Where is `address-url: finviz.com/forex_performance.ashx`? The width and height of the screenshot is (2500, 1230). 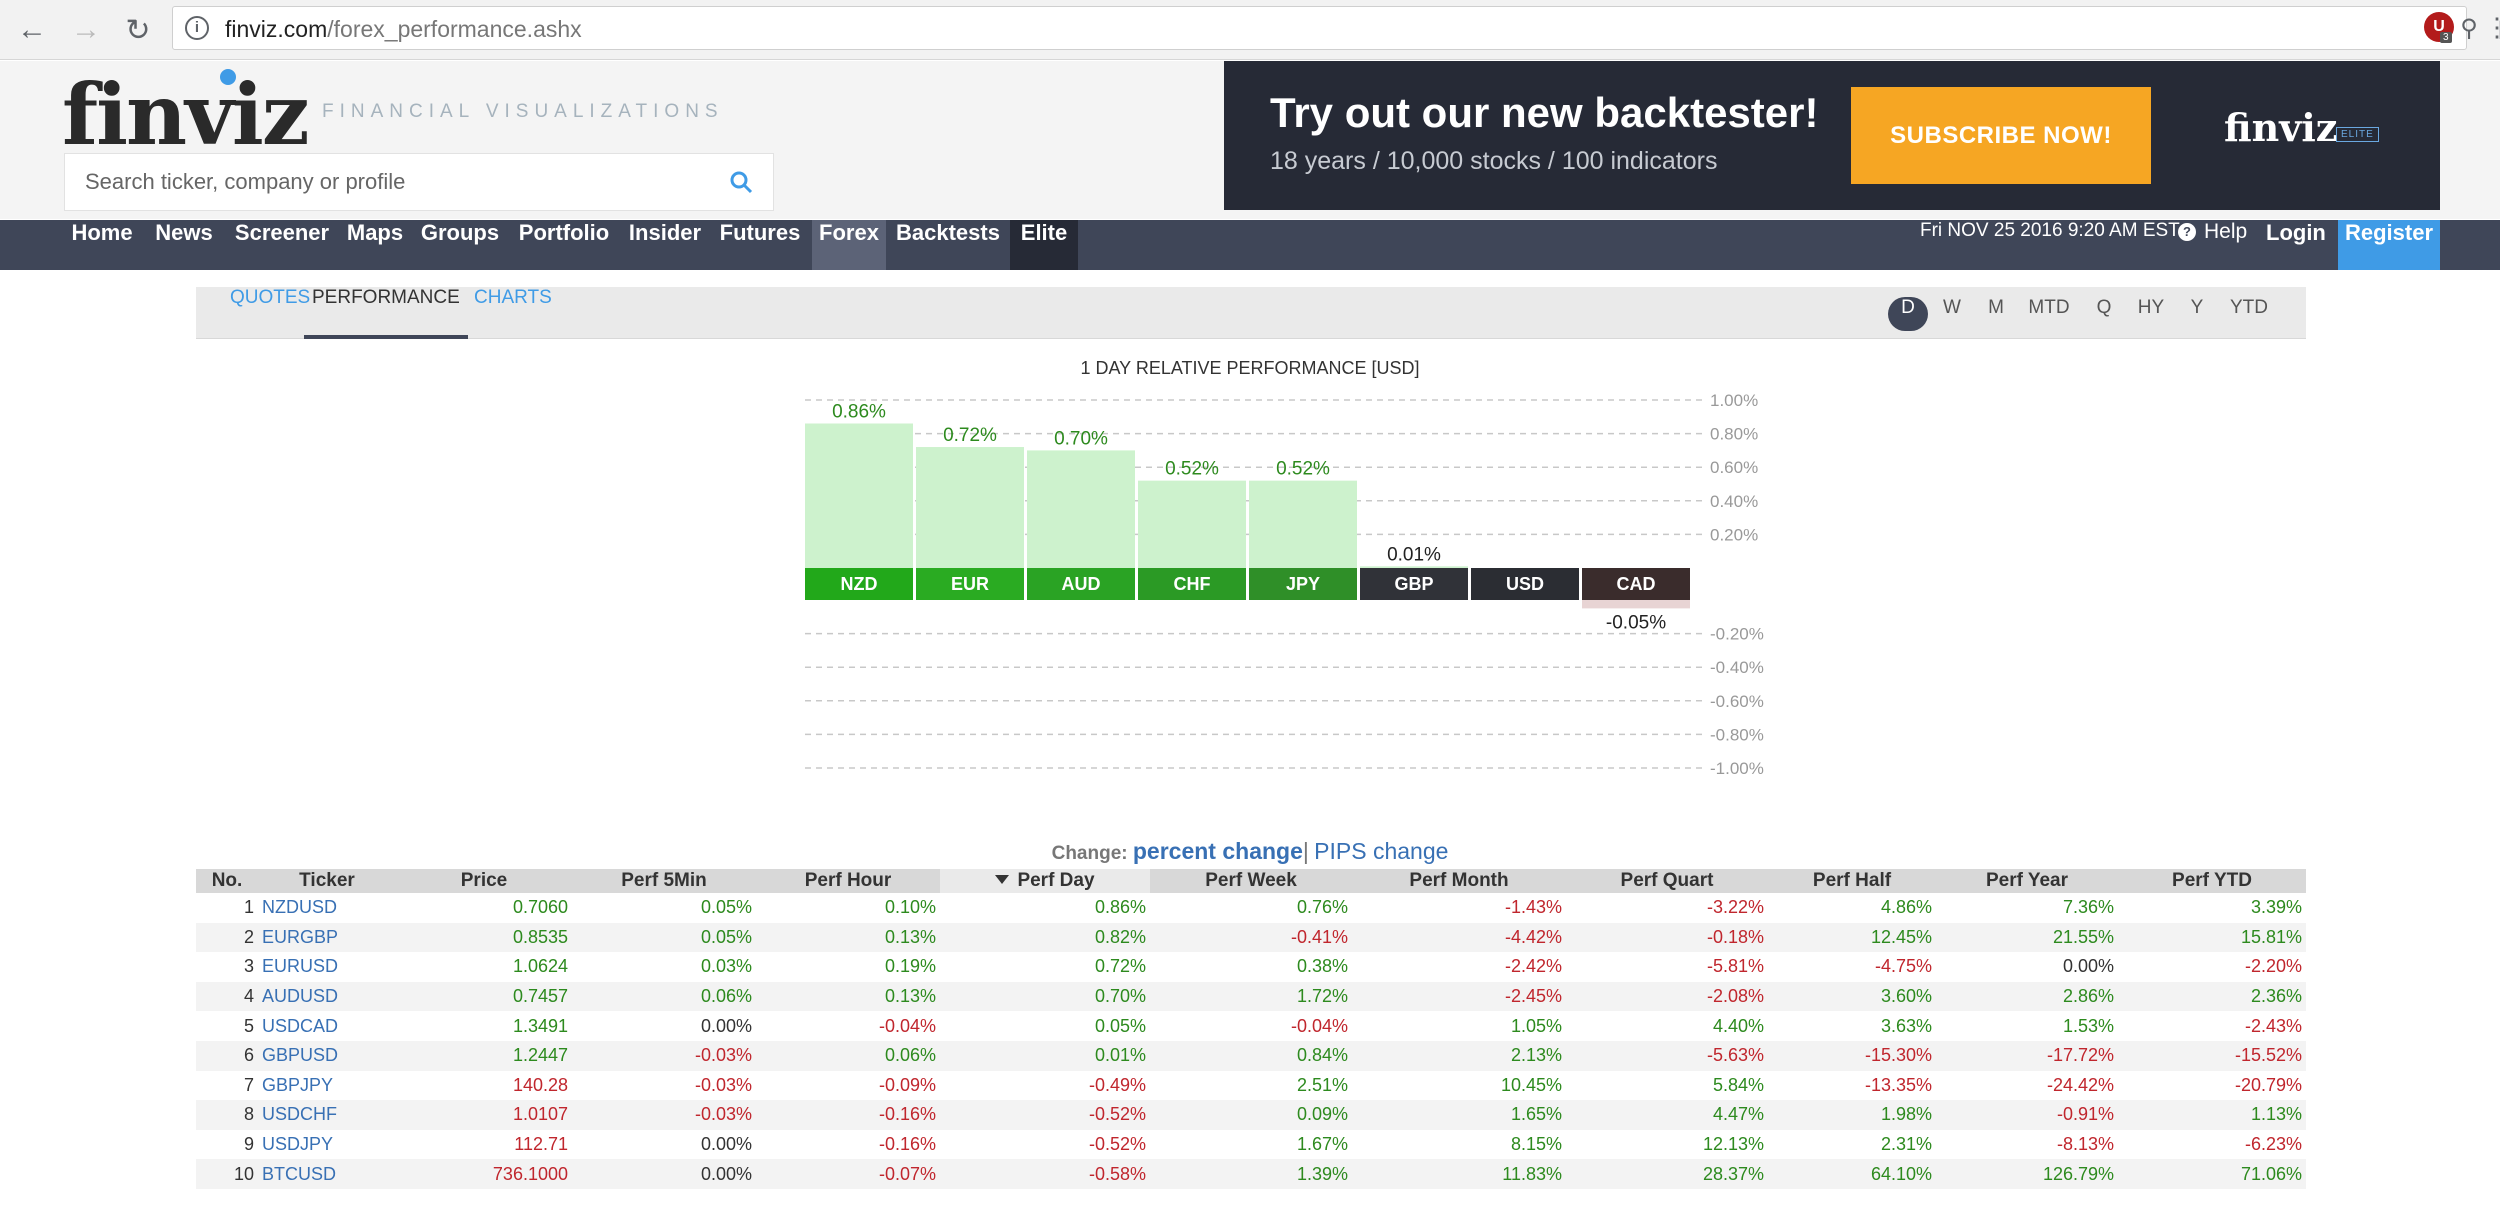
address-url: finviz.com/forex_performance.ashx is located at coordinates (403, 29).